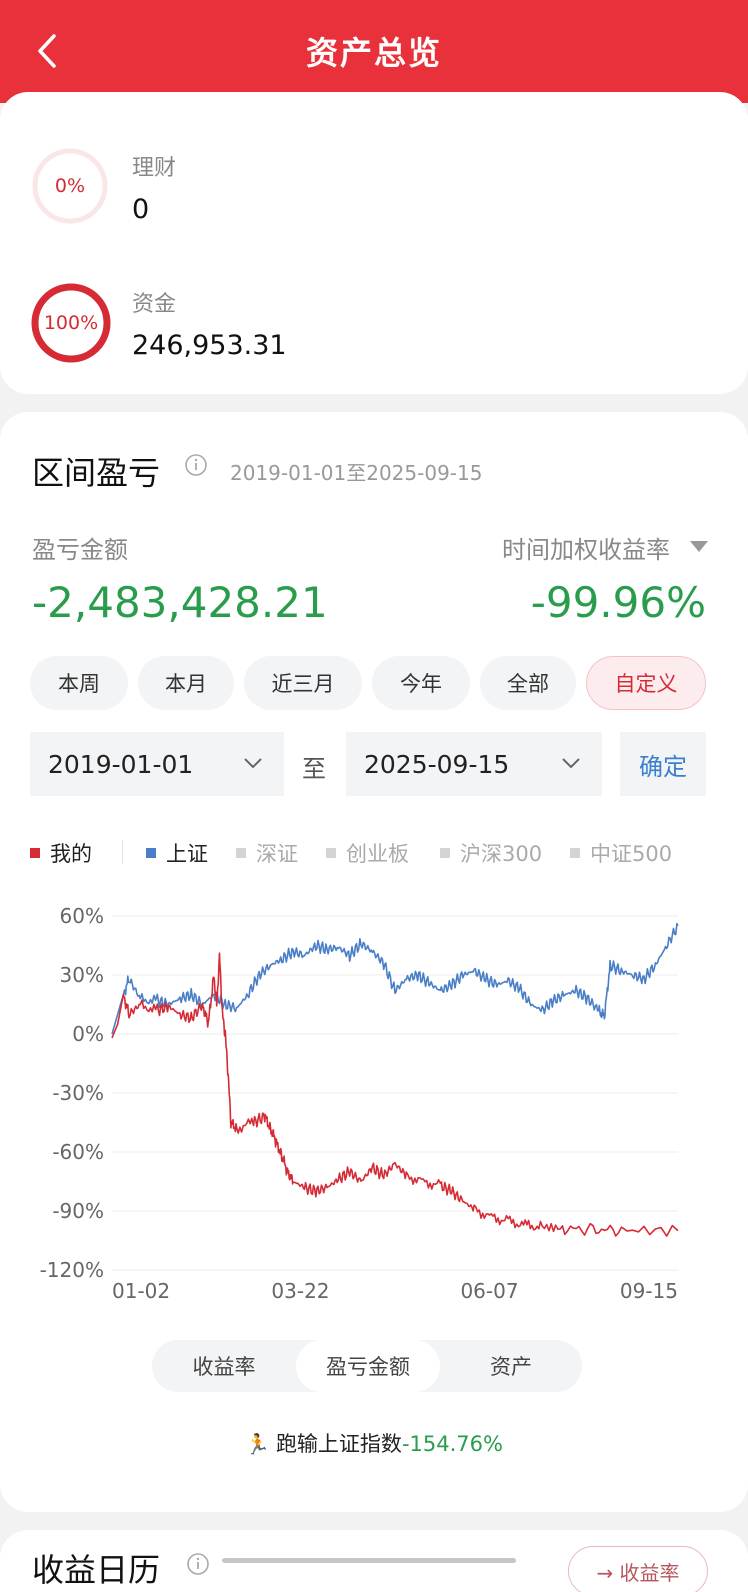  What do you see at coordinates (88, 1034) in the screenshot?
I see `y-tick-label: 0%` at bounding box center [88, 1034].